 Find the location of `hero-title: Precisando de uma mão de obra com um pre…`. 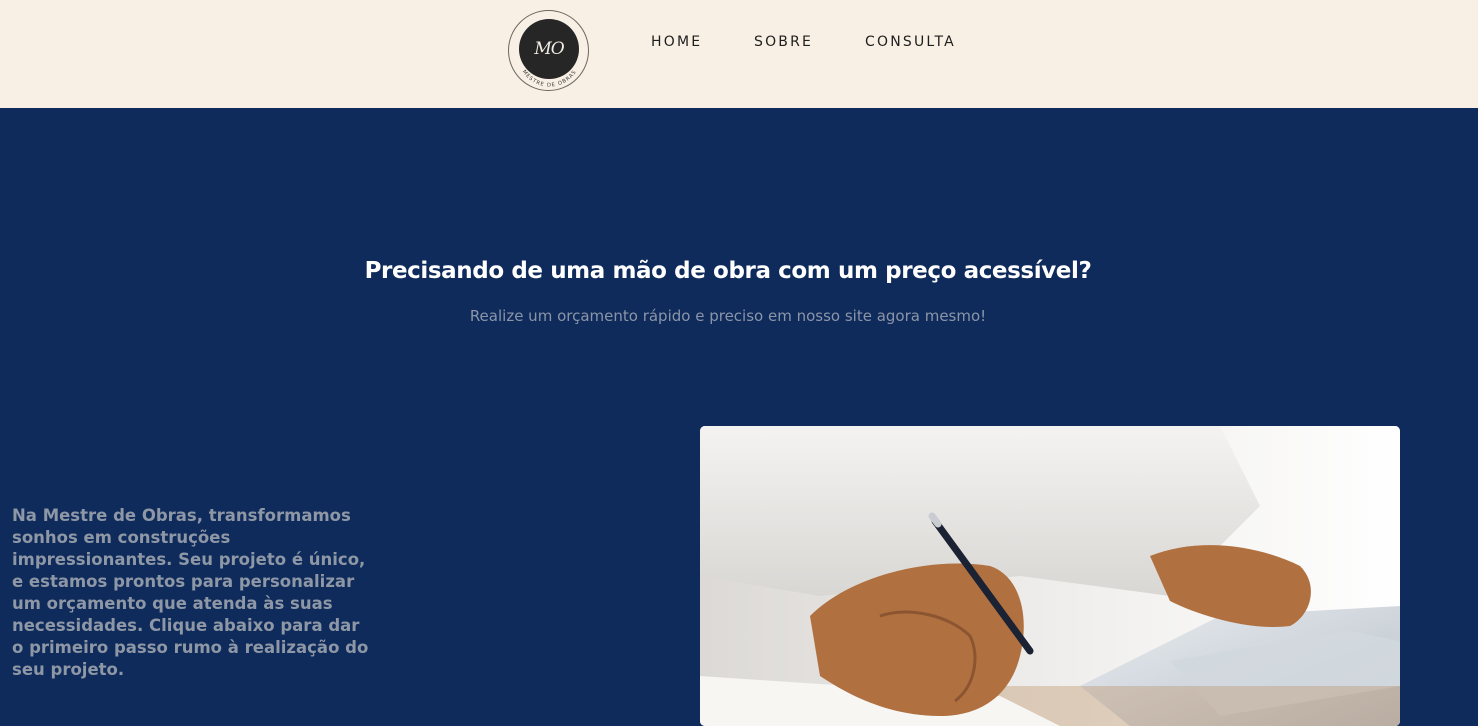

hero-title: Precisando de uma mão de obra com um pre… is located at coordinates (728, 271).